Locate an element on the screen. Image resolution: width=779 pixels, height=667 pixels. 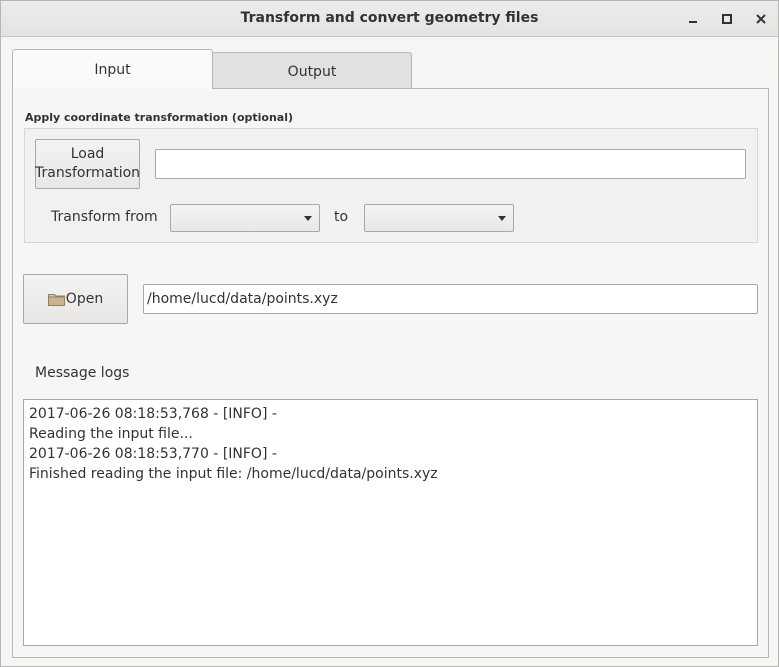
tab-input: Input is located at coordinates (112, 69).